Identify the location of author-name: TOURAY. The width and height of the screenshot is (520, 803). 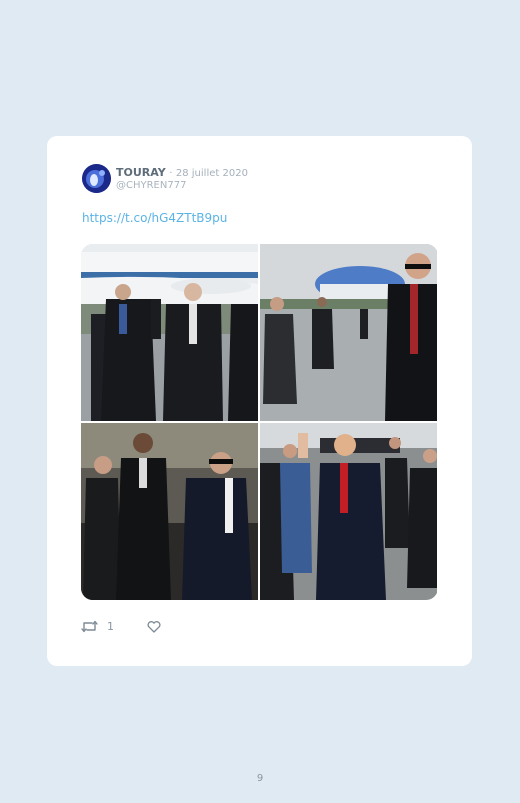
(141, 172).